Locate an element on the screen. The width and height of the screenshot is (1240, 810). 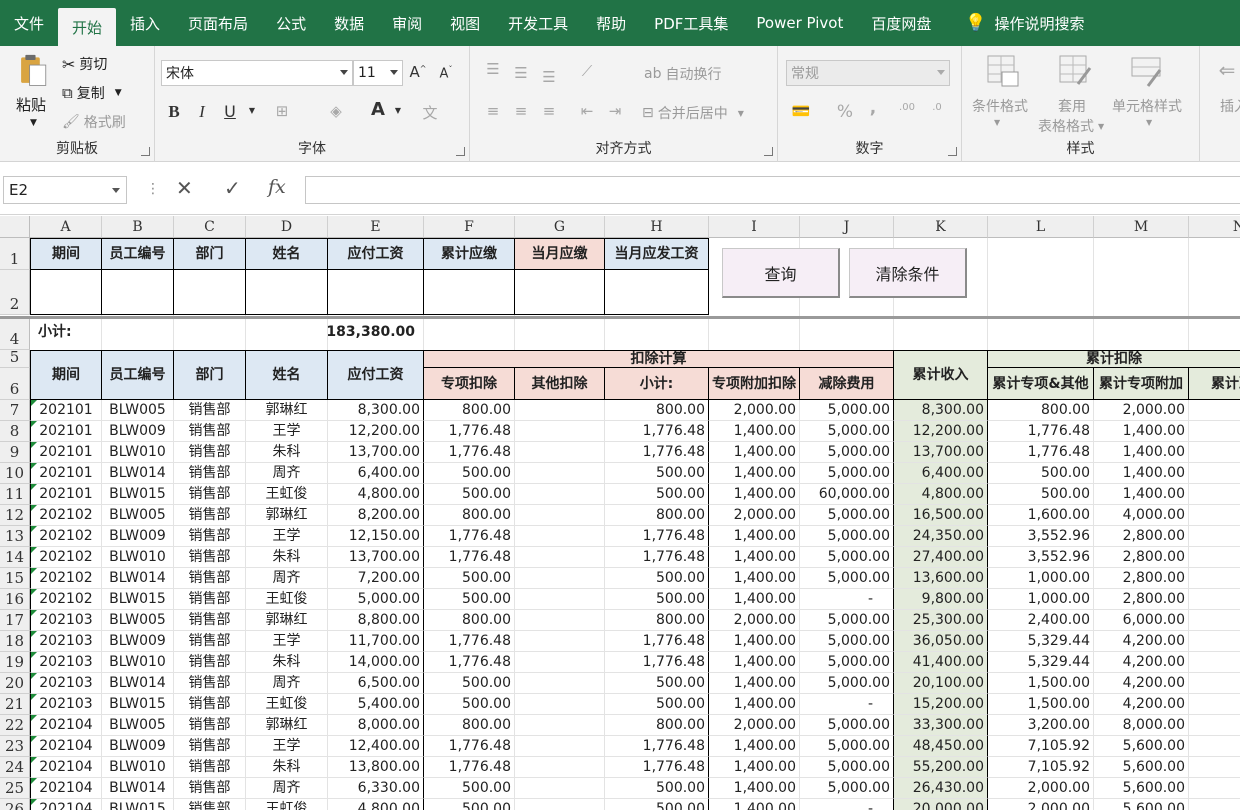
table-header-name: 姓名 is located at coordinates (287, 375).